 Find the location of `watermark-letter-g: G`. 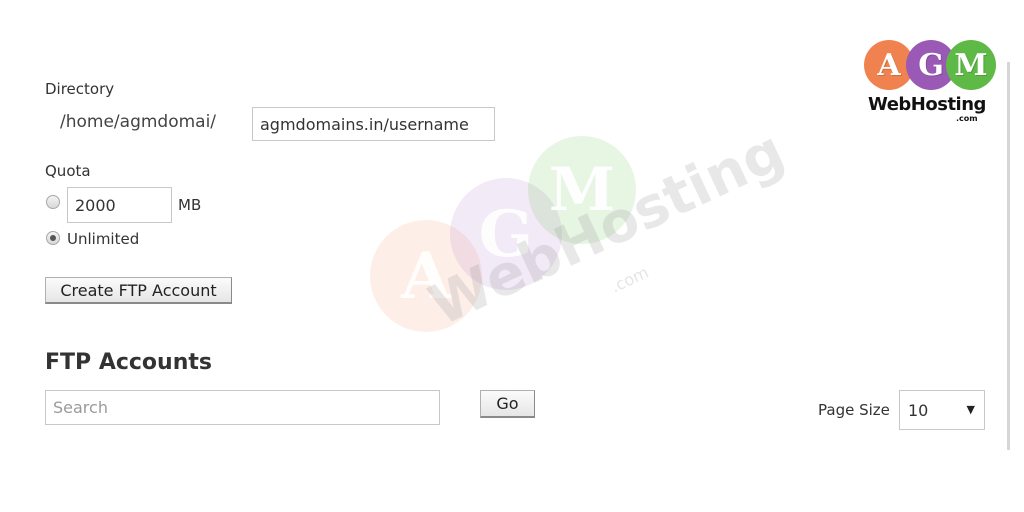

watermark-letter-g: G is located at coordinates (506, 234).